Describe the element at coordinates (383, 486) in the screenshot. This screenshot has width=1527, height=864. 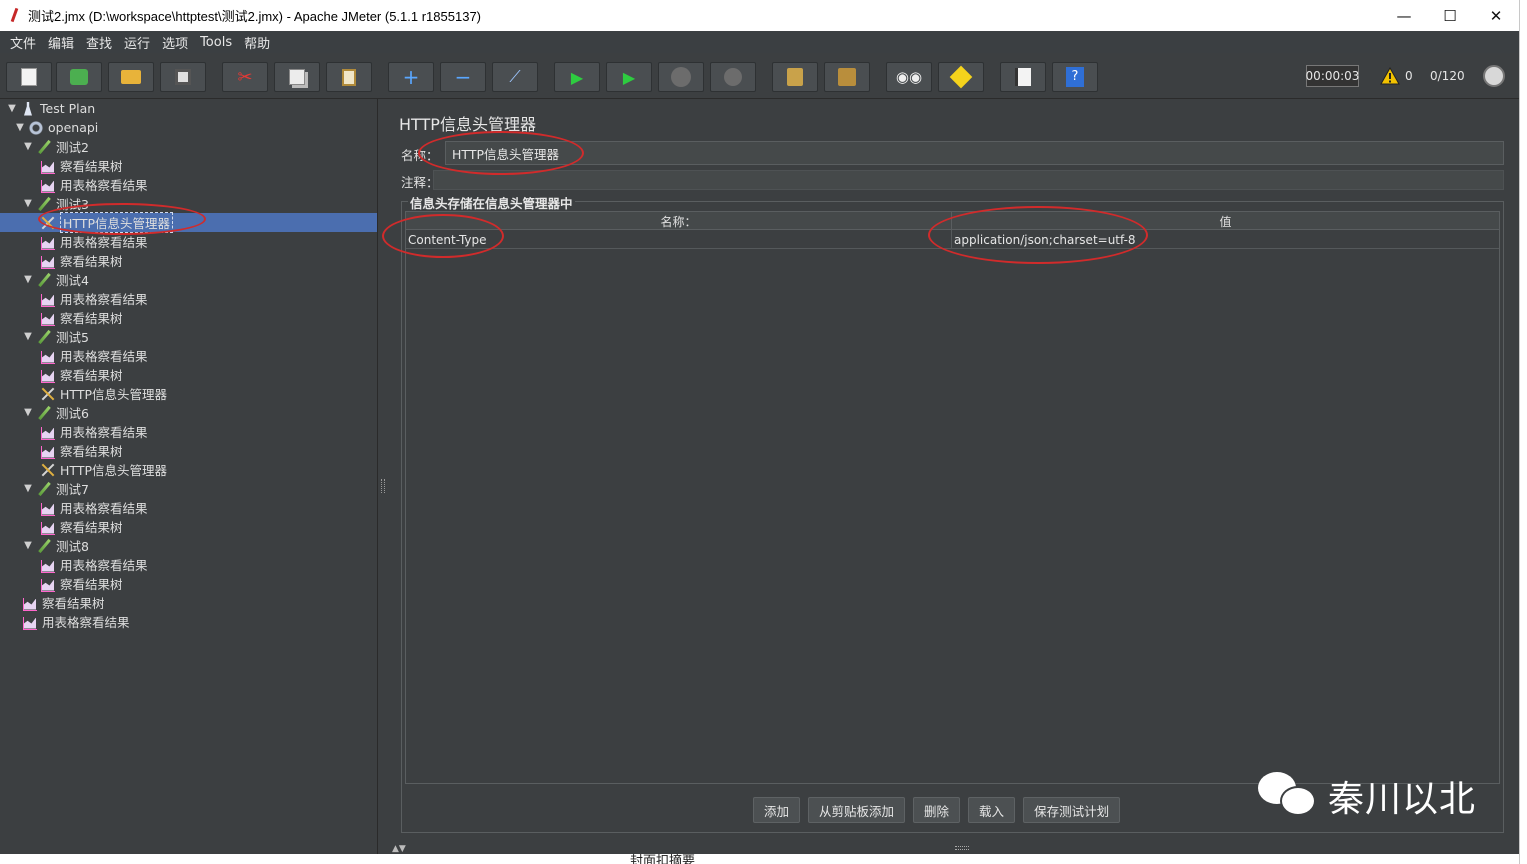
I see `splitter-grip` at that location.